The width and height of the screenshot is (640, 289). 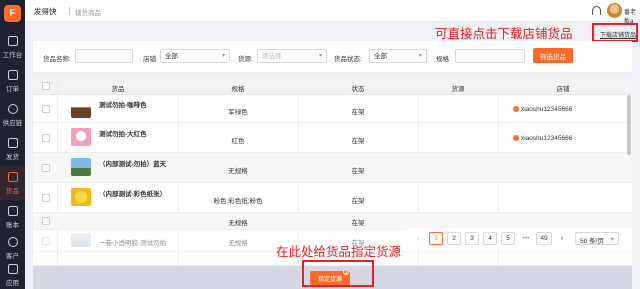 What do you see at coordinates (332, 198) in the screenshot?
I see `table-row: （内部测试-彩色纸张） 粉色;彩色纸;粉色 在架` at bounding box center [332, 198].